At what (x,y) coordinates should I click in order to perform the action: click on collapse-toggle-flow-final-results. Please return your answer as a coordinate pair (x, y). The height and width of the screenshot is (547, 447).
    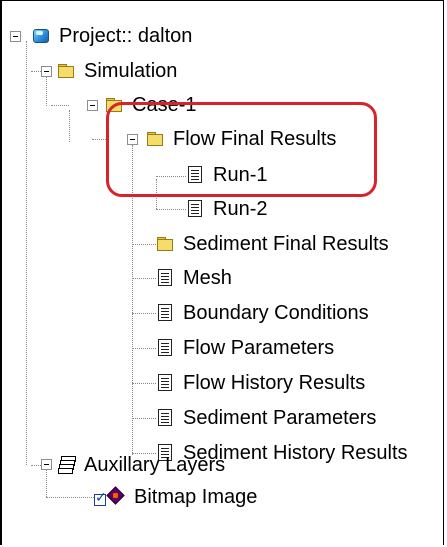
    Looking at the image, I should click on (132, 139).